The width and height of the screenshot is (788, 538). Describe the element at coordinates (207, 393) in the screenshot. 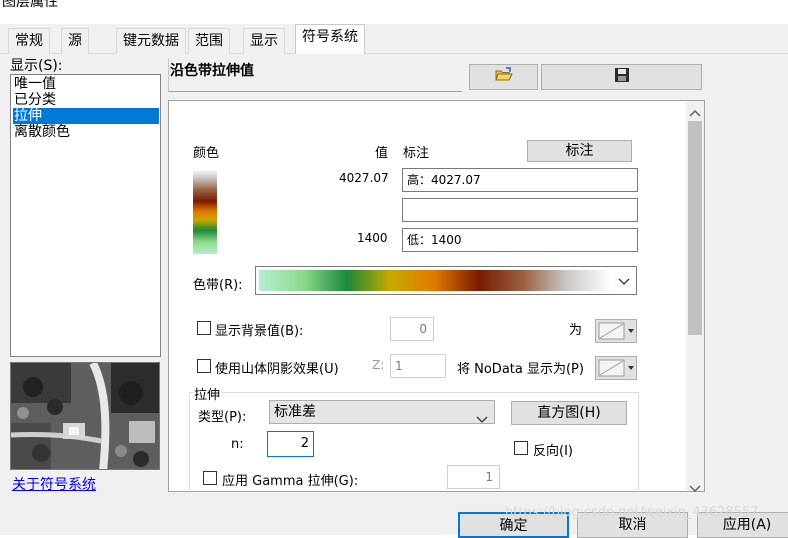

I see `stretch-group-label: 拉伸` at that location.